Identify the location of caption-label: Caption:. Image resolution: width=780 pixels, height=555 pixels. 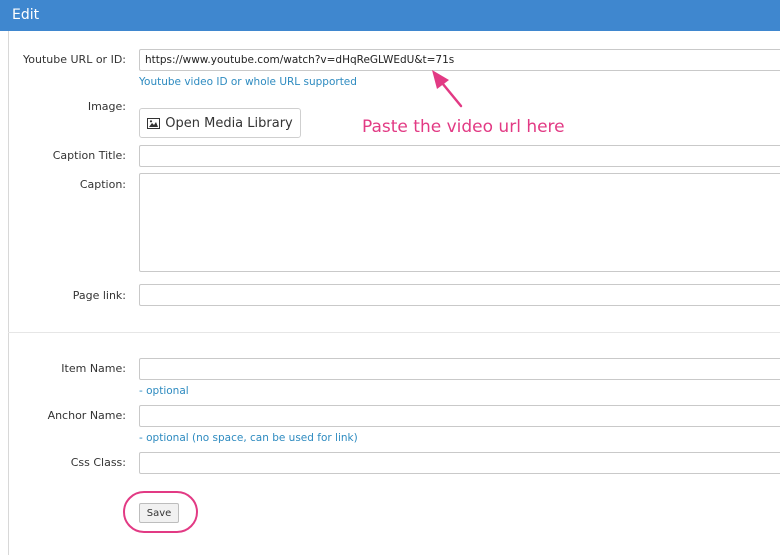
(102, 184).